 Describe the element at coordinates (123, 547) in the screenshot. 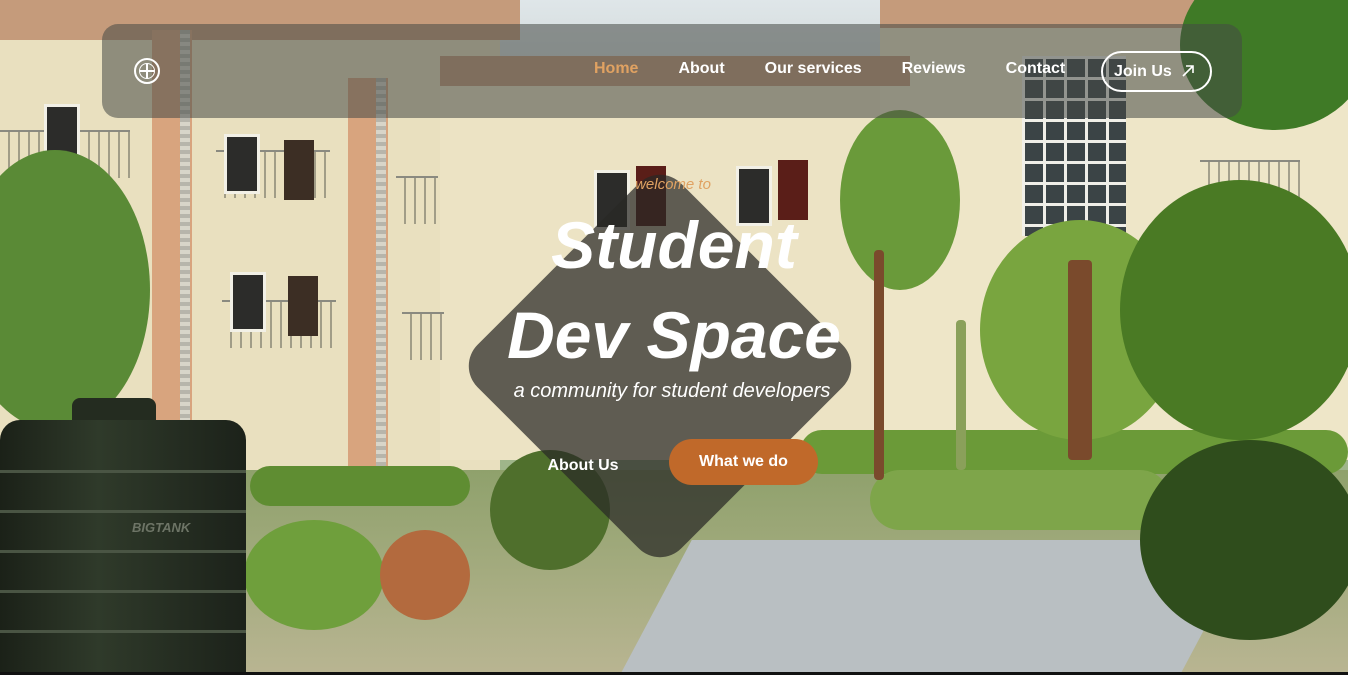

I see `water-tank` at that location.